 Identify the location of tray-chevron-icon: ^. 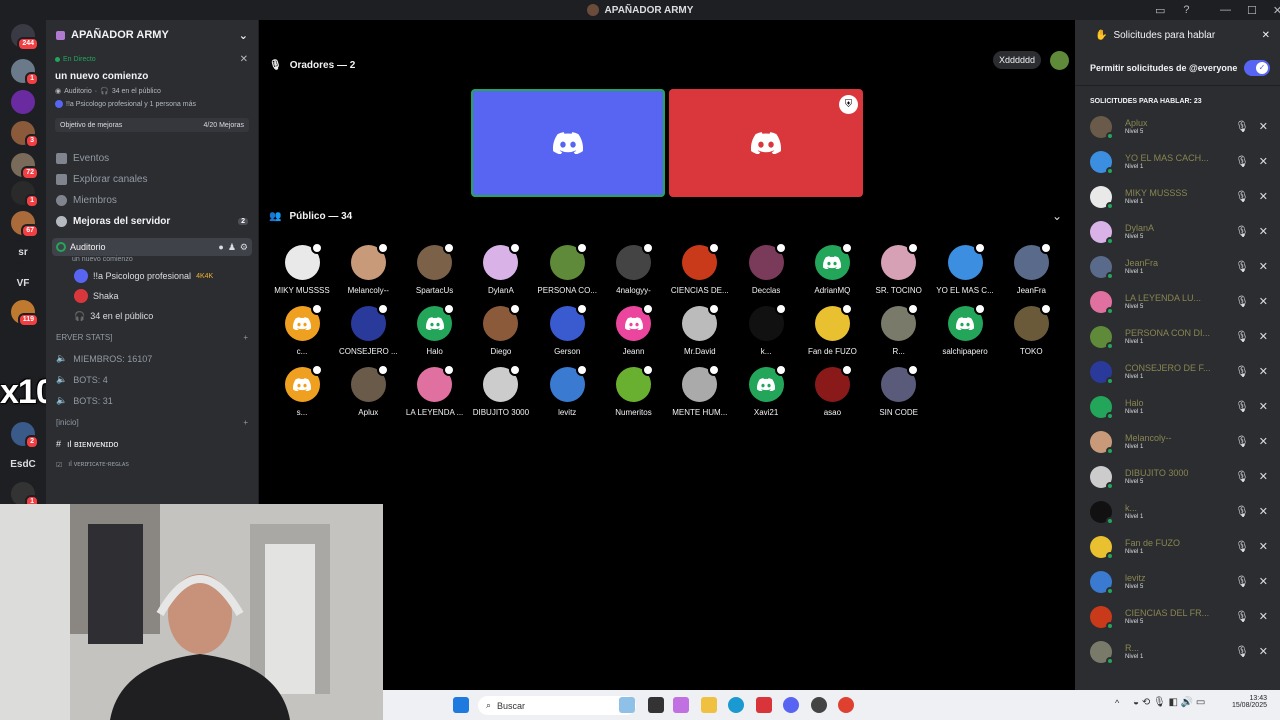
(1117, 703).